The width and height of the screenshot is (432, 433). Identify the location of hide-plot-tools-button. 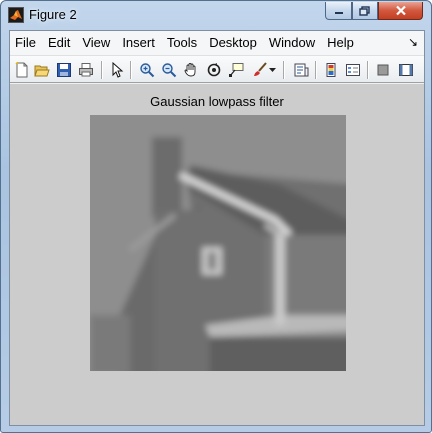
(383, 70).